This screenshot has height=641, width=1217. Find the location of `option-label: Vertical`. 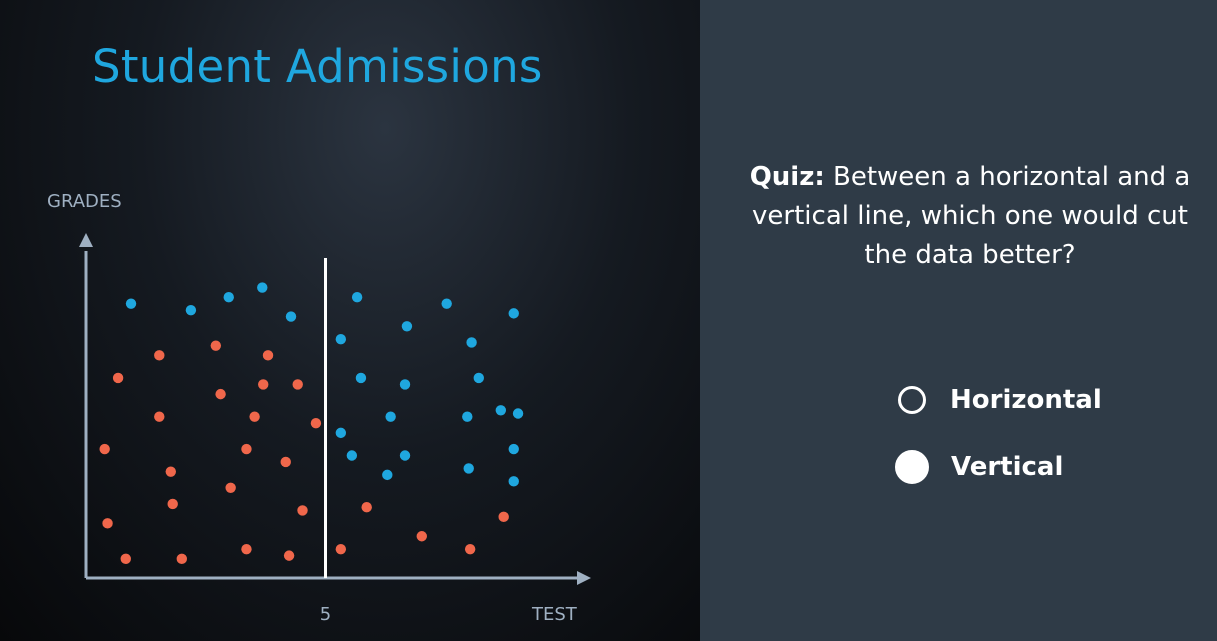

option-label: Vertical is located at coordinates (1007, 467).